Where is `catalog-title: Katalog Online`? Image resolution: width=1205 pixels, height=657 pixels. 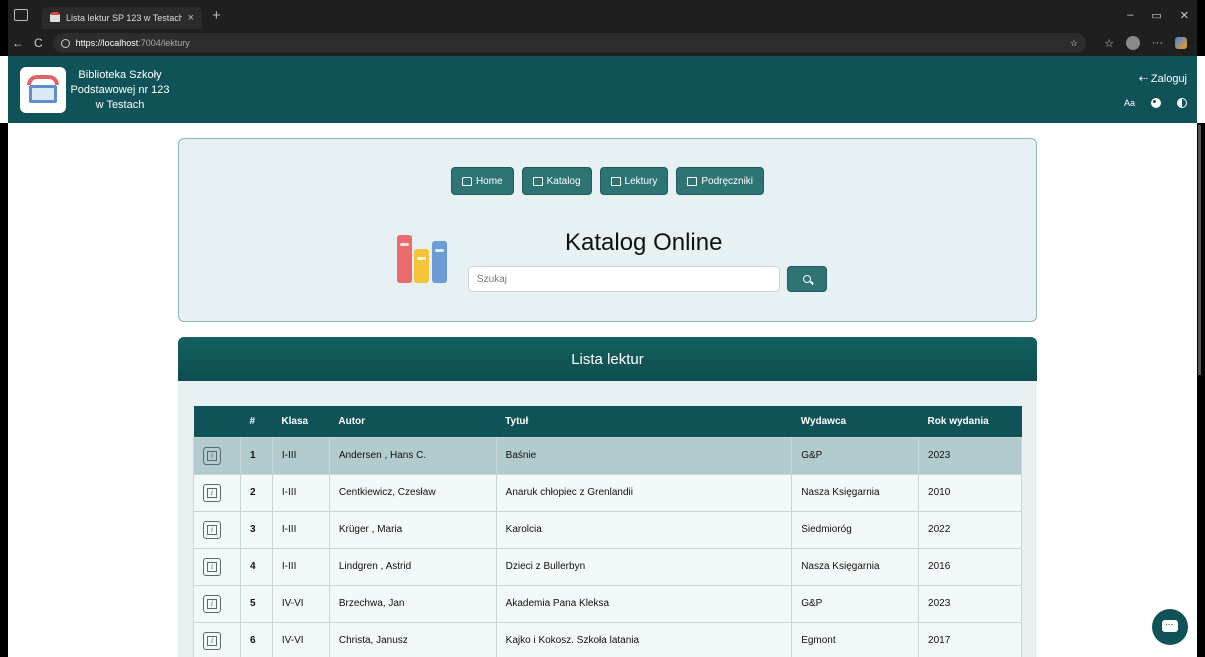
catalog-title: Katalog Online is located at coordinates (644, 242).